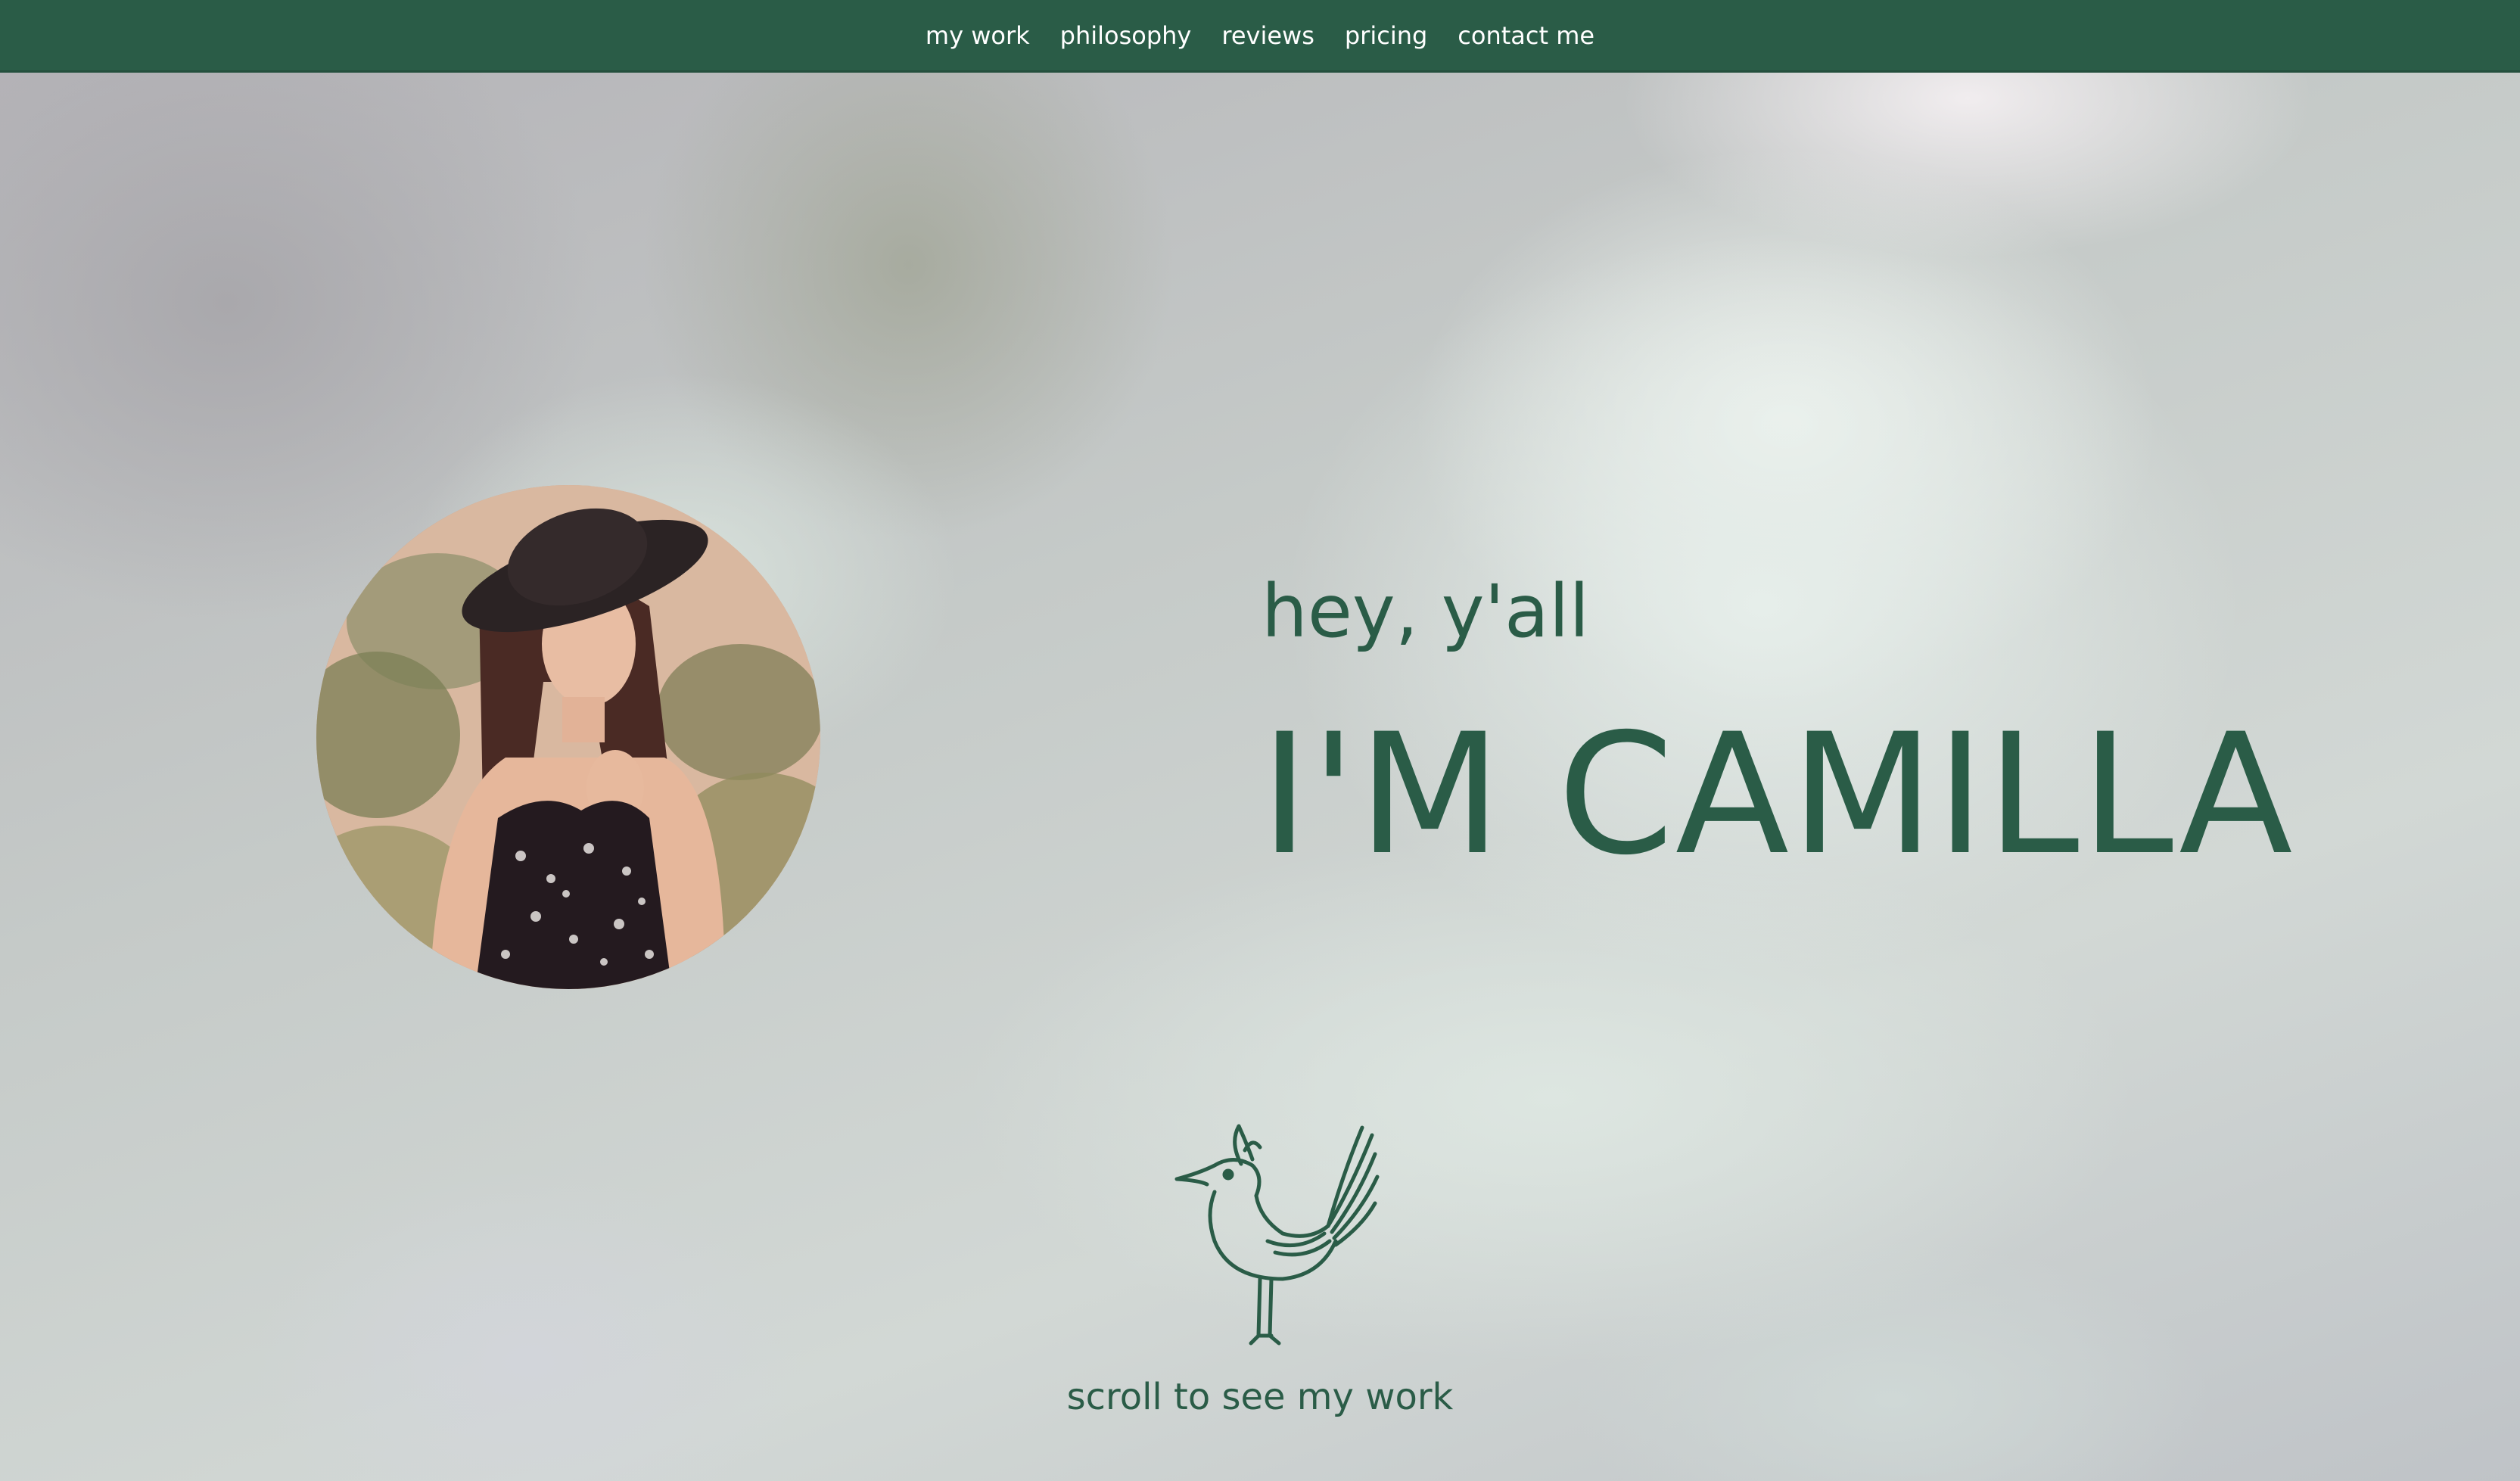  What do you see at coordinates (1126, 36) in the screenshot?
I see `nav-philosophy: philosophy` at bounding box center [1126, 36].